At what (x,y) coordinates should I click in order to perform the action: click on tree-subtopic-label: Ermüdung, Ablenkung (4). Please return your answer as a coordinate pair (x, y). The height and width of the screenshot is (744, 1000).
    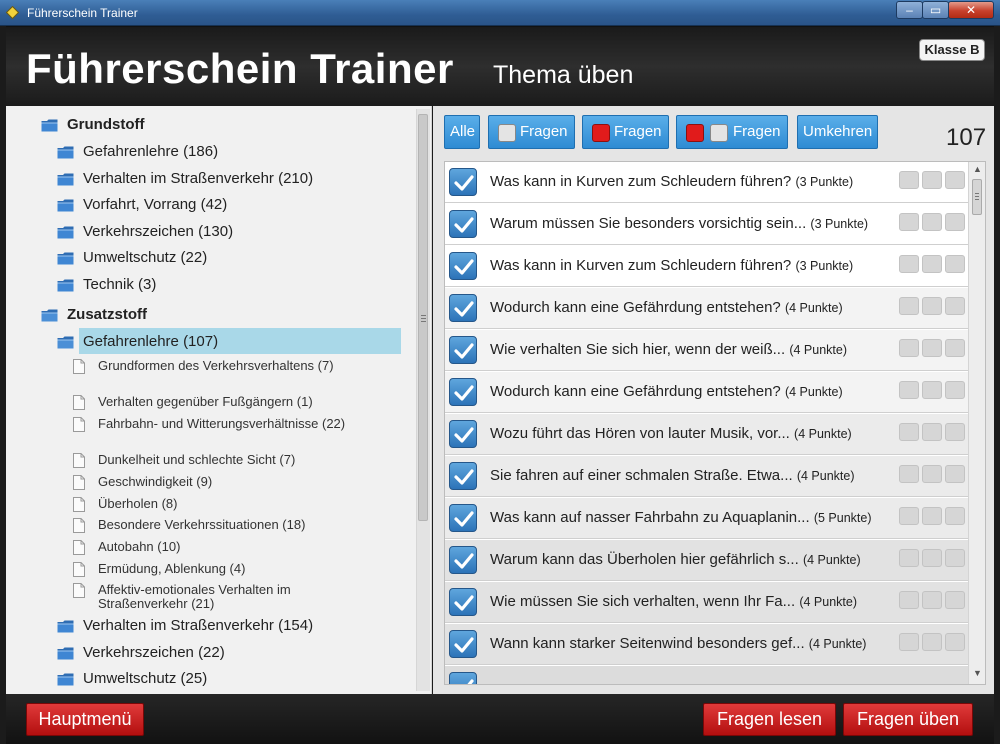
    Looking at the image, I should click on (172, 568).